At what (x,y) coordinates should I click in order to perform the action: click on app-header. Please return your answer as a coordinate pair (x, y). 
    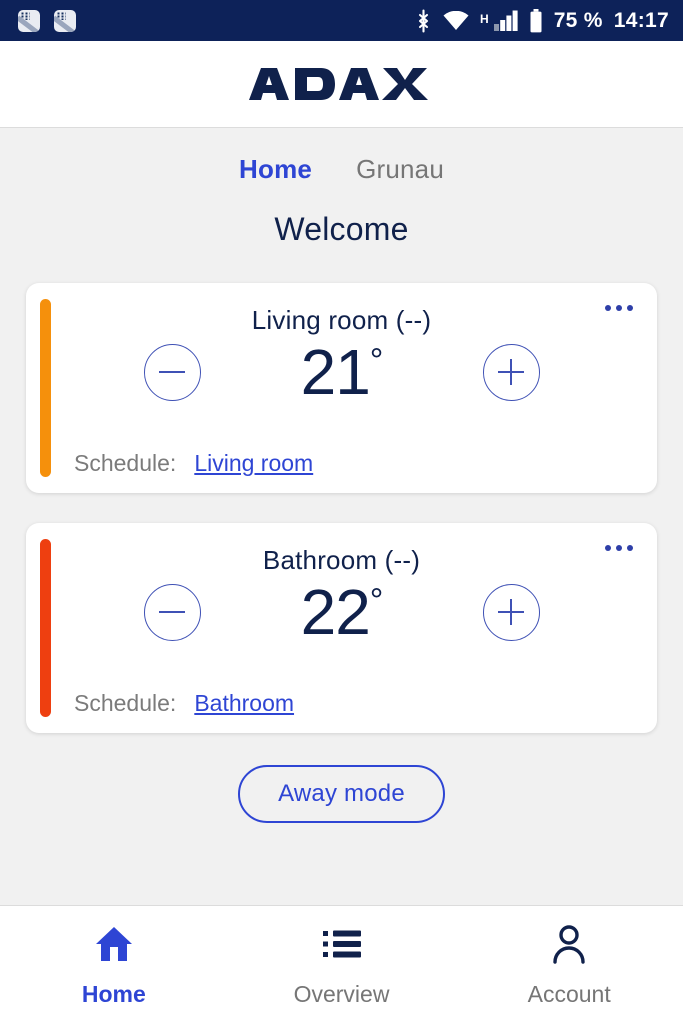
    Looking at the image, I should click on (341, 84).